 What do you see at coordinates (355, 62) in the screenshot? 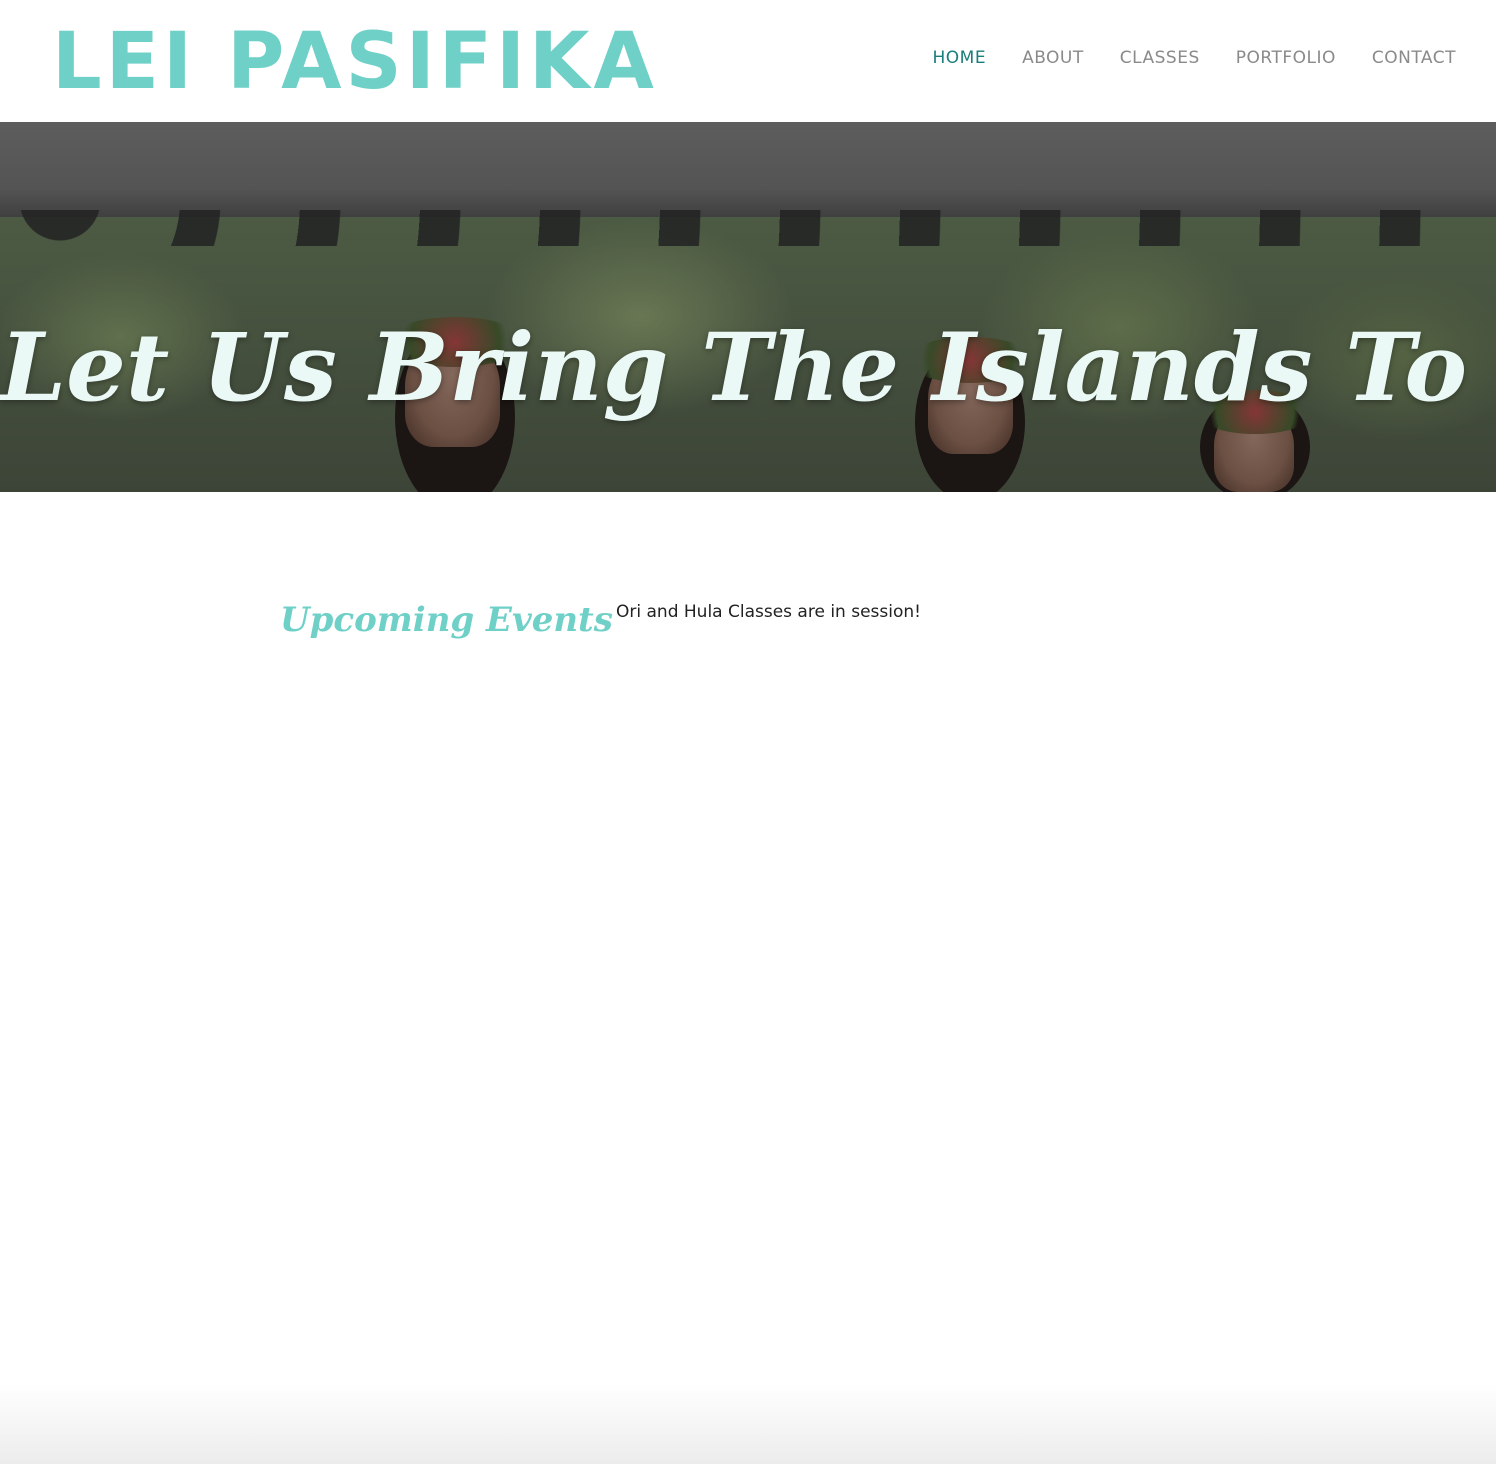
I see `site-logo: LEI PASIFIKA` at bounding box center [355, 62].